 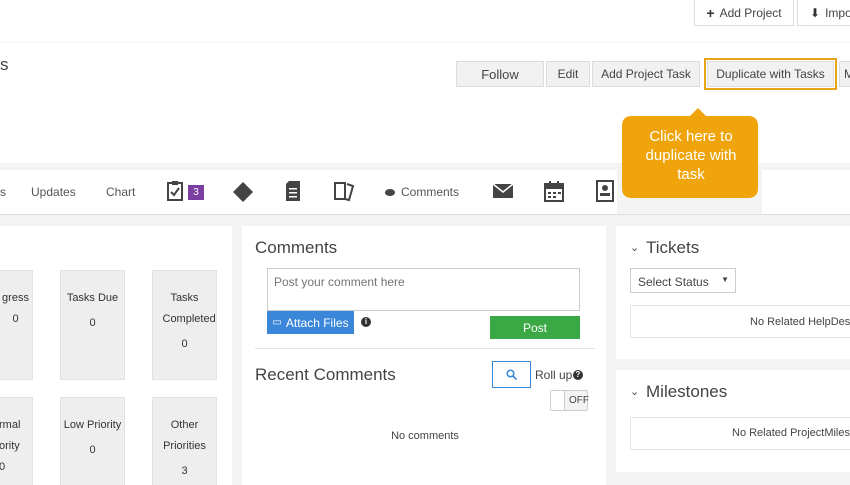 I want to click on follow-button: Follow, so click(x=500, y=74).